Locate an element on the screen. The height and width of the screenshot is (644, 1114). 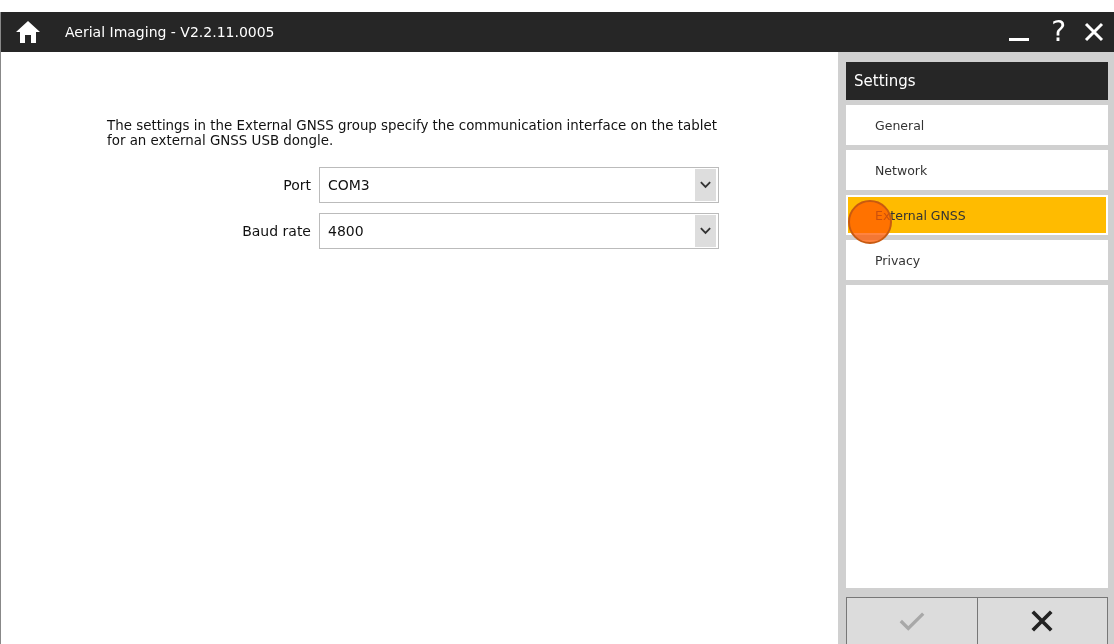
field-label: Port is located at coordinates (297, 185).